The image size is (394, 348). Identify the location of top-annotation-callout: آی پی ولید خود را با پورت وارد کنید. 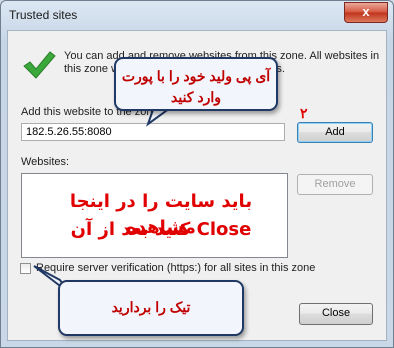
(196, 84).